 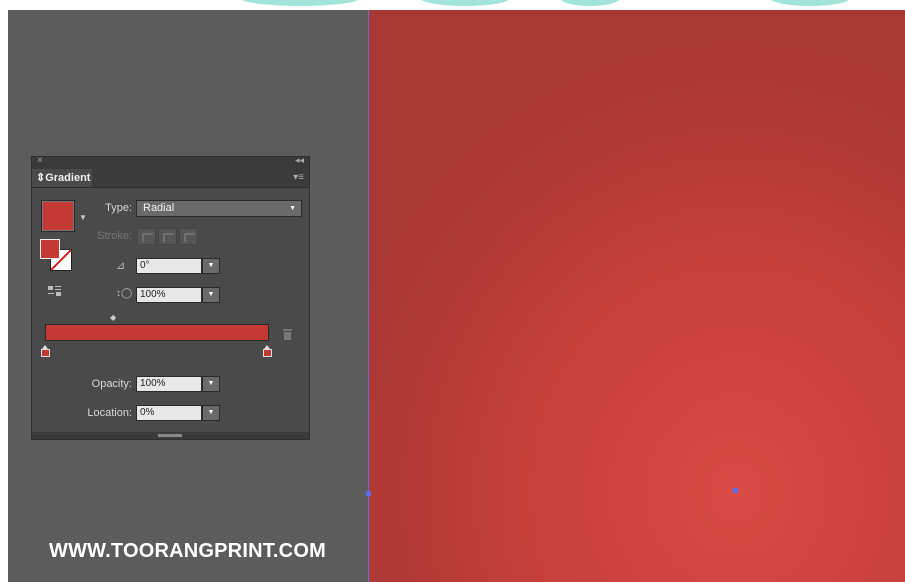 I want to click on collapse-icon: ◂◂, so click(x=299, y=160).